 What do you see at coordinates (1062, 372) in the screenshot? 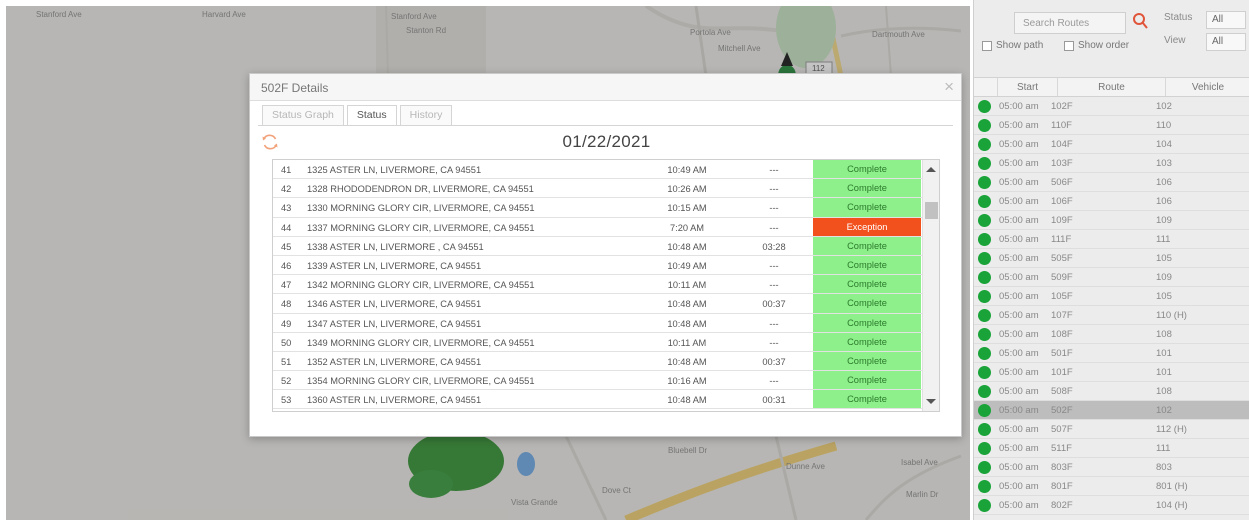
I see `route-name: 101F` at bounding box center [1062, 372].